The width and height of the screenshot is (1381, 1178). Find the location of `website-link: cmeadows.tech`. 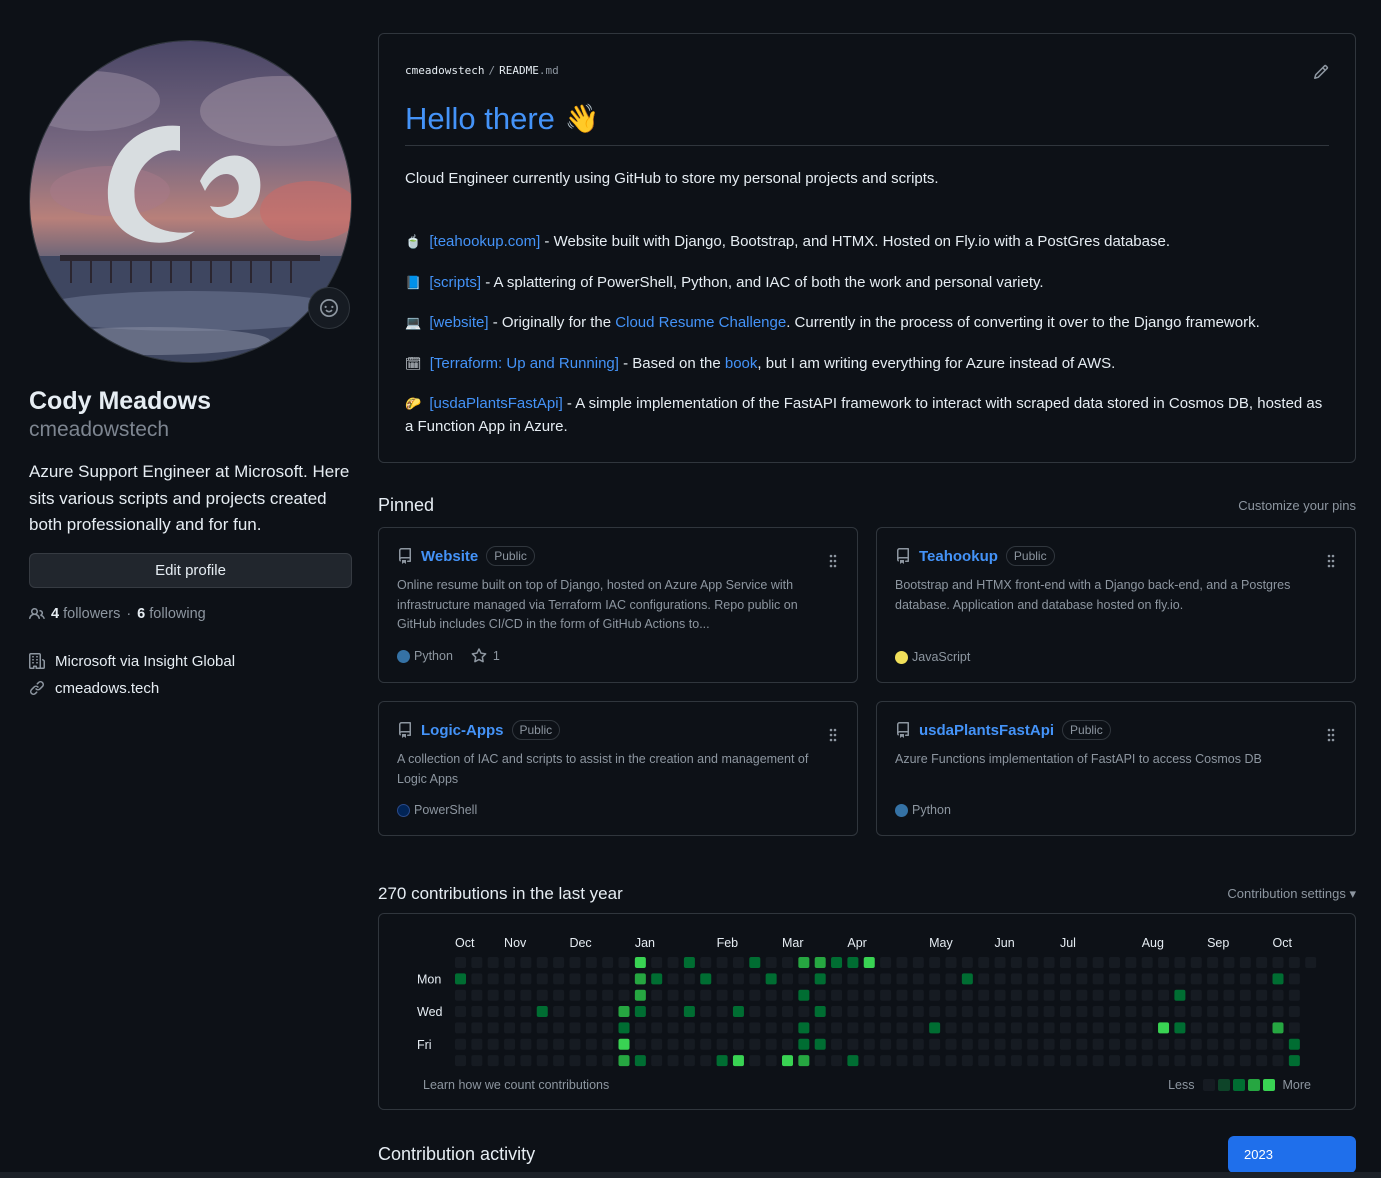

website-link: cmeadows.tech is located at coordinates (107, 688).